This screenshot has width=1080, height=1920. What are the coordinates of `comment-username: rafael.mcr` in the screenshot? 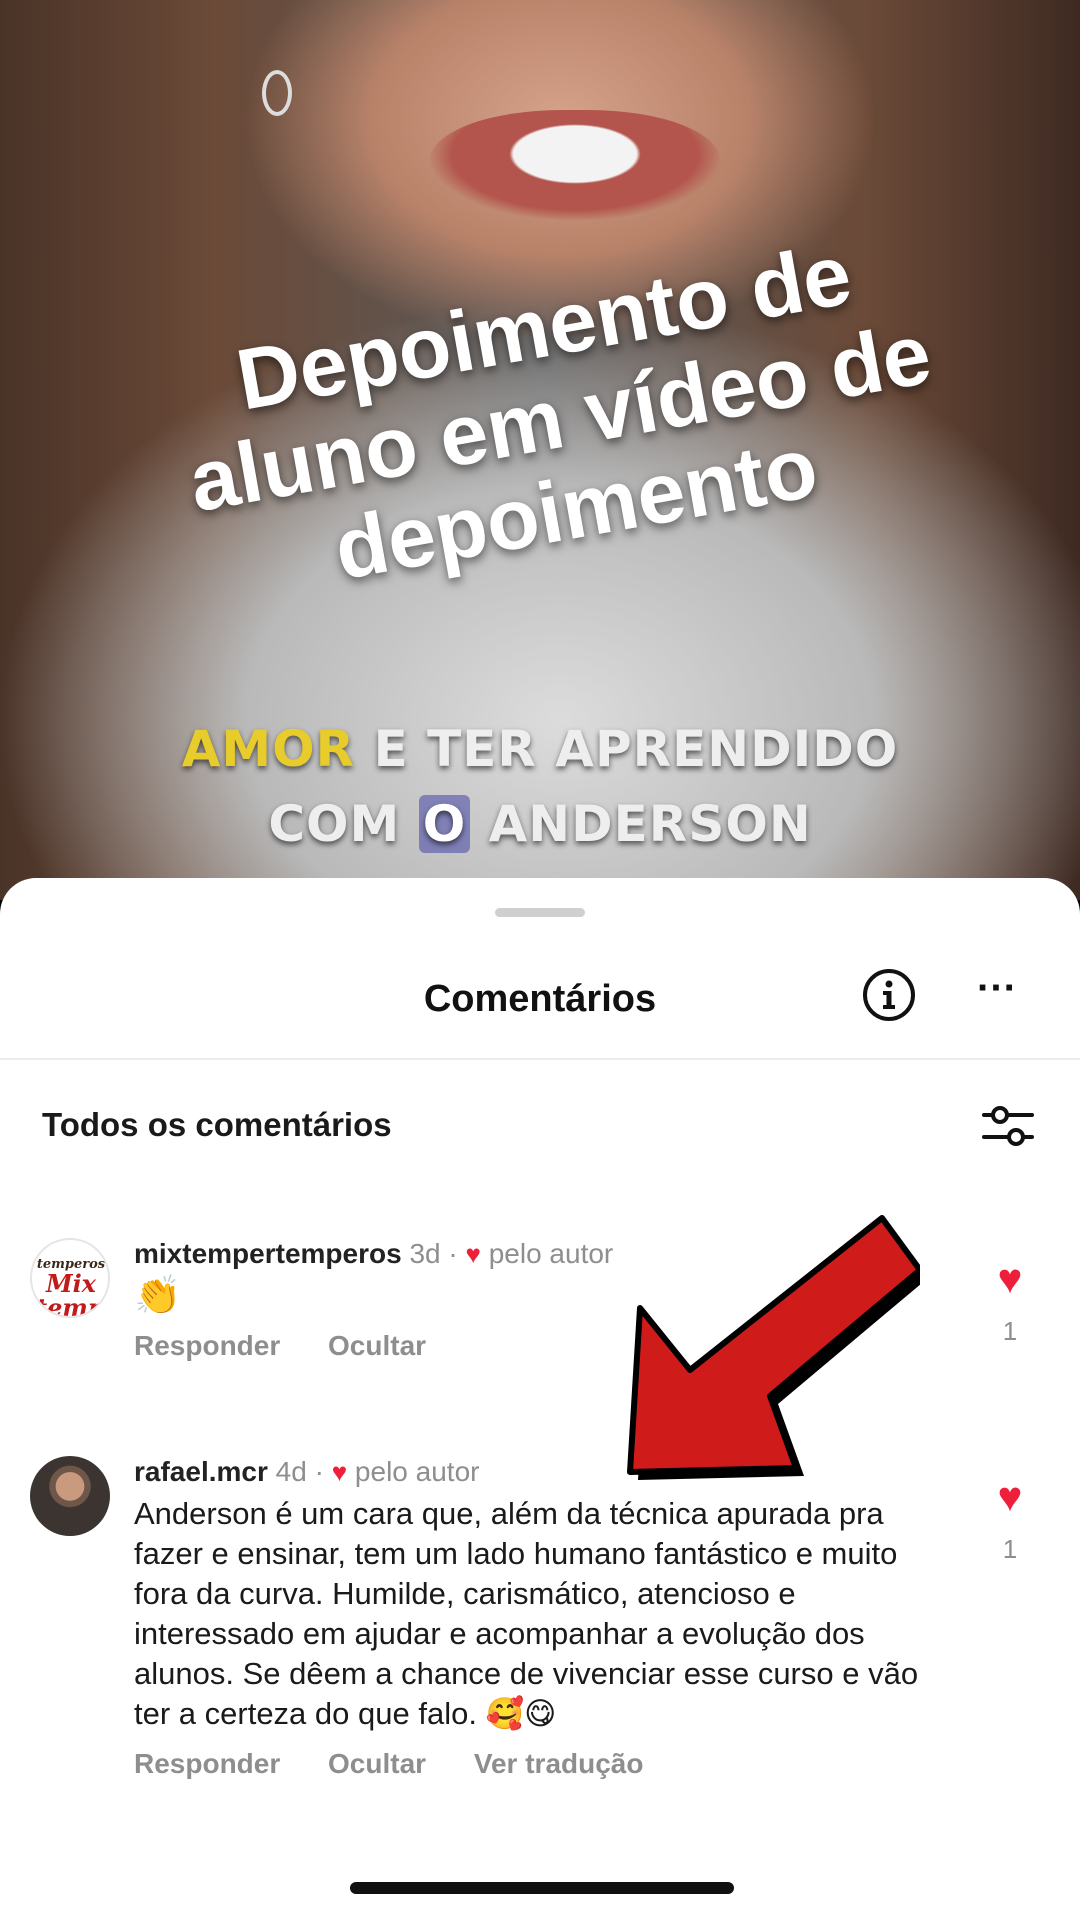 It's located at (201, 1471).